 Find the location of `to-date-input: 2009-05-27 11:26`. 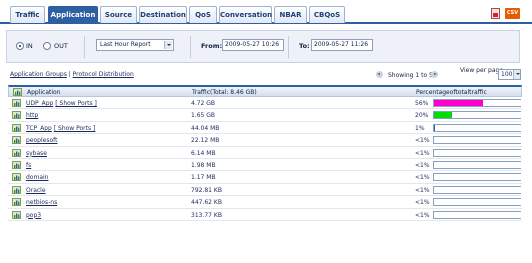

to-date-input: 2009-05-27 11:26 is located at coordinates (342, 45).